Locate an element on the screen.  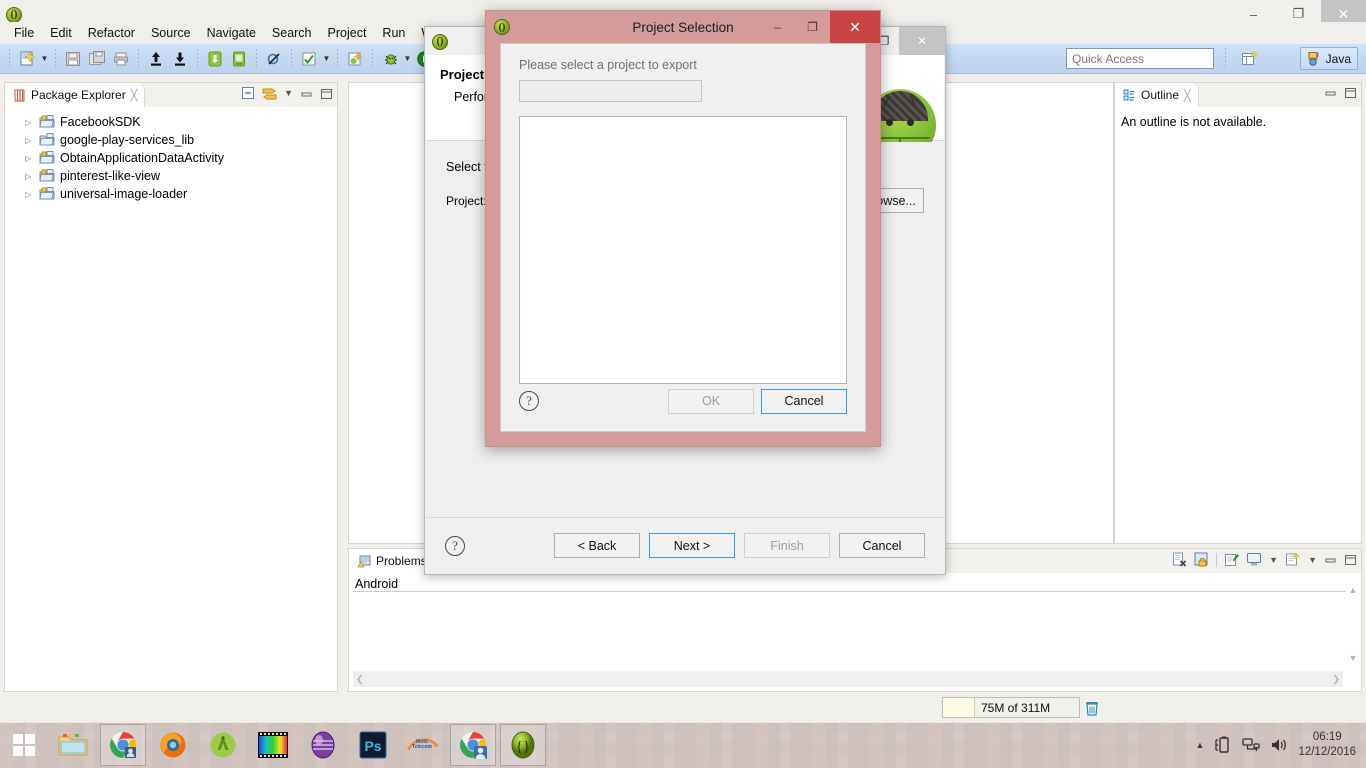
android-avd-manager-icon is located at coordinates (239, 59).